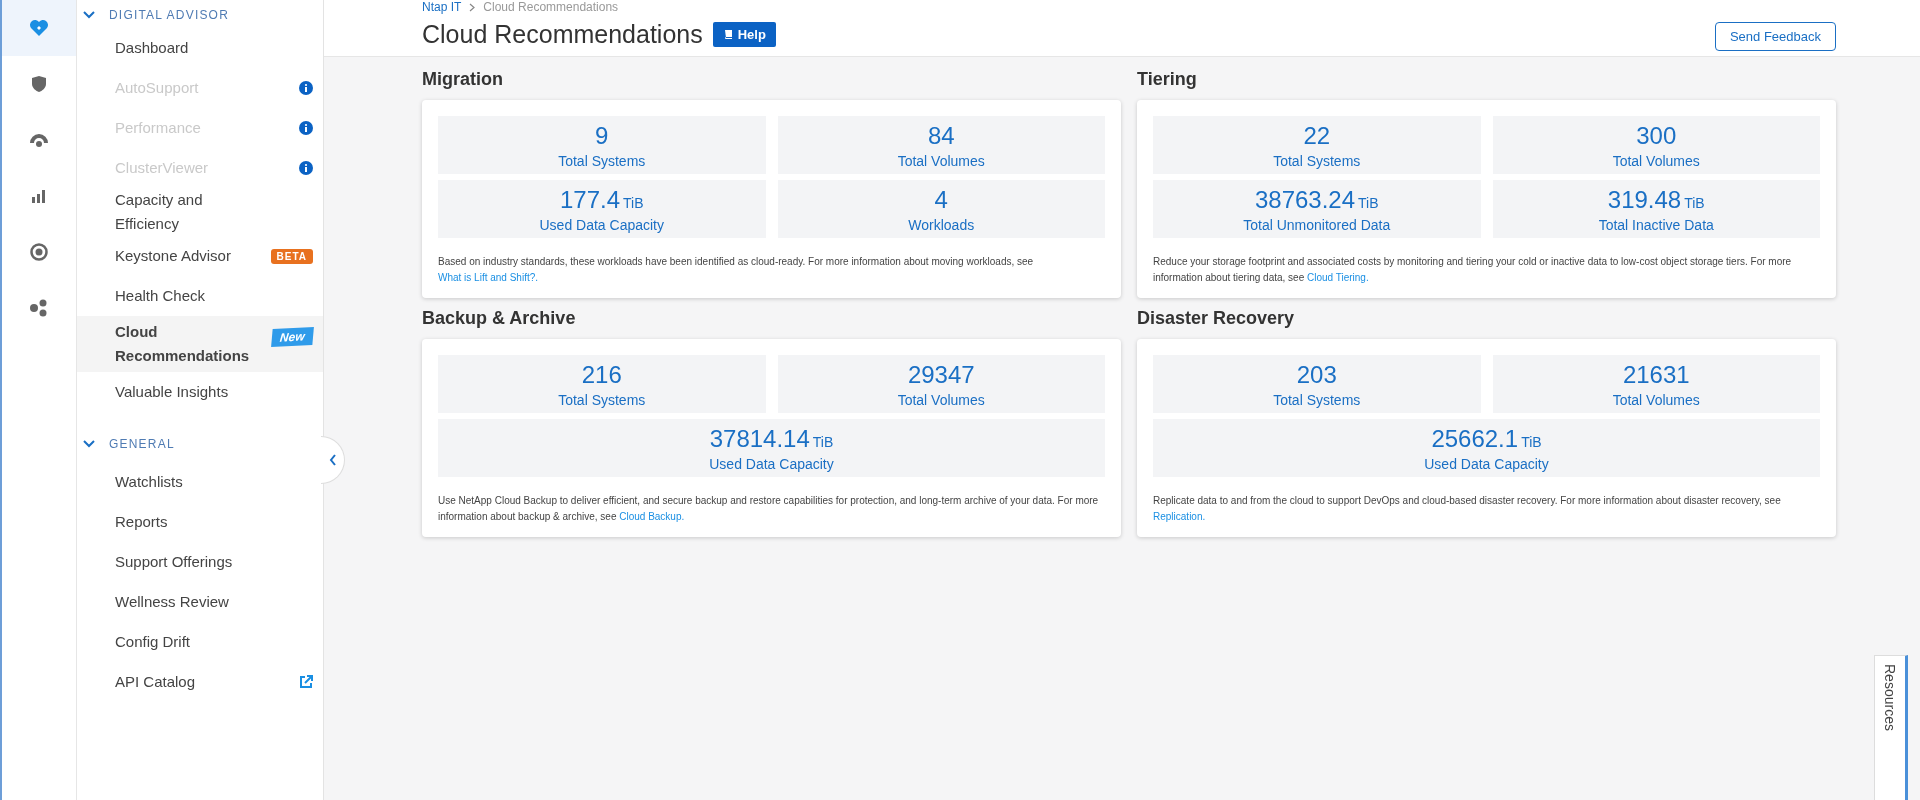 The width and height of the screenshot is (1920, 800). What do you see at coordinates (291, 256) in the screenshot?
I see `beta-badge: BETA` at bounding box center [291, 256].